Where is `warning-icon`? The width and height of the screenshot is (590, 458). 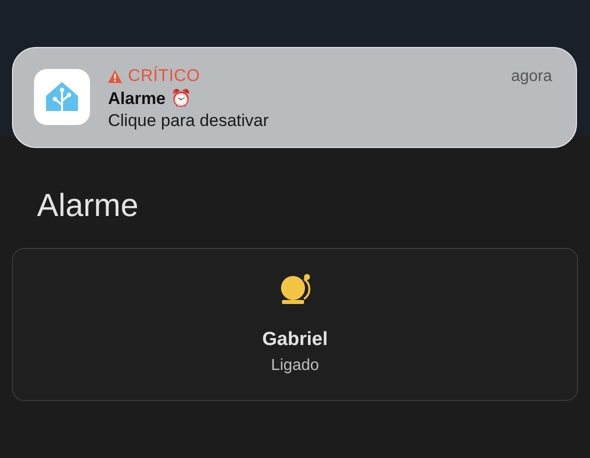
warning-icon is located at coordinates (115, 76).